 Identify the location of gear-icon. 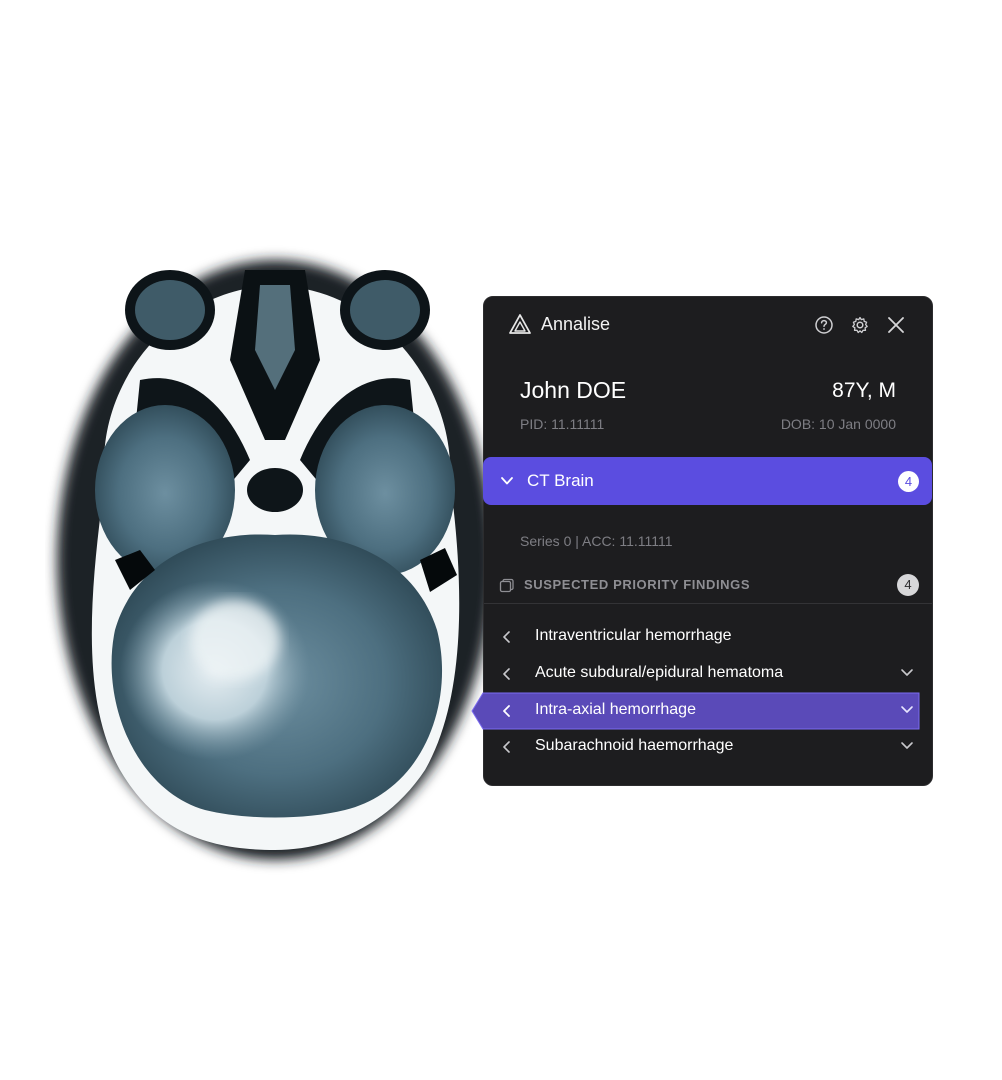
(860, 325).